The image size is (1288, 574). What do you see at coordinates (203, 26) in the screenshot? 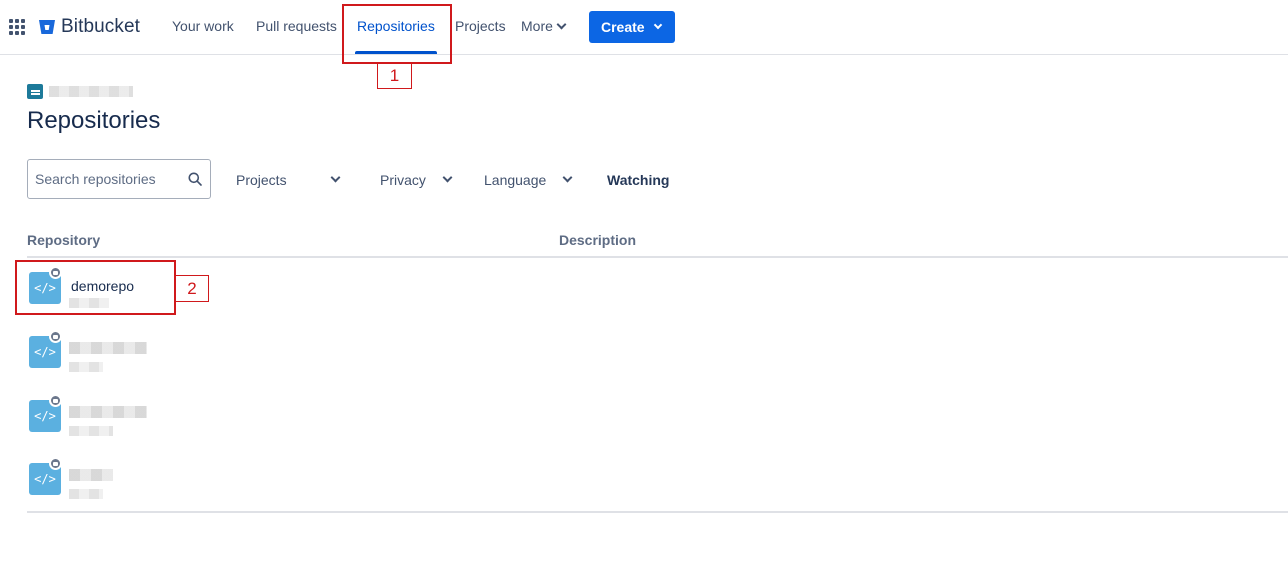
I see `nav-your-work: Your work` at bounding box center [203, 26].